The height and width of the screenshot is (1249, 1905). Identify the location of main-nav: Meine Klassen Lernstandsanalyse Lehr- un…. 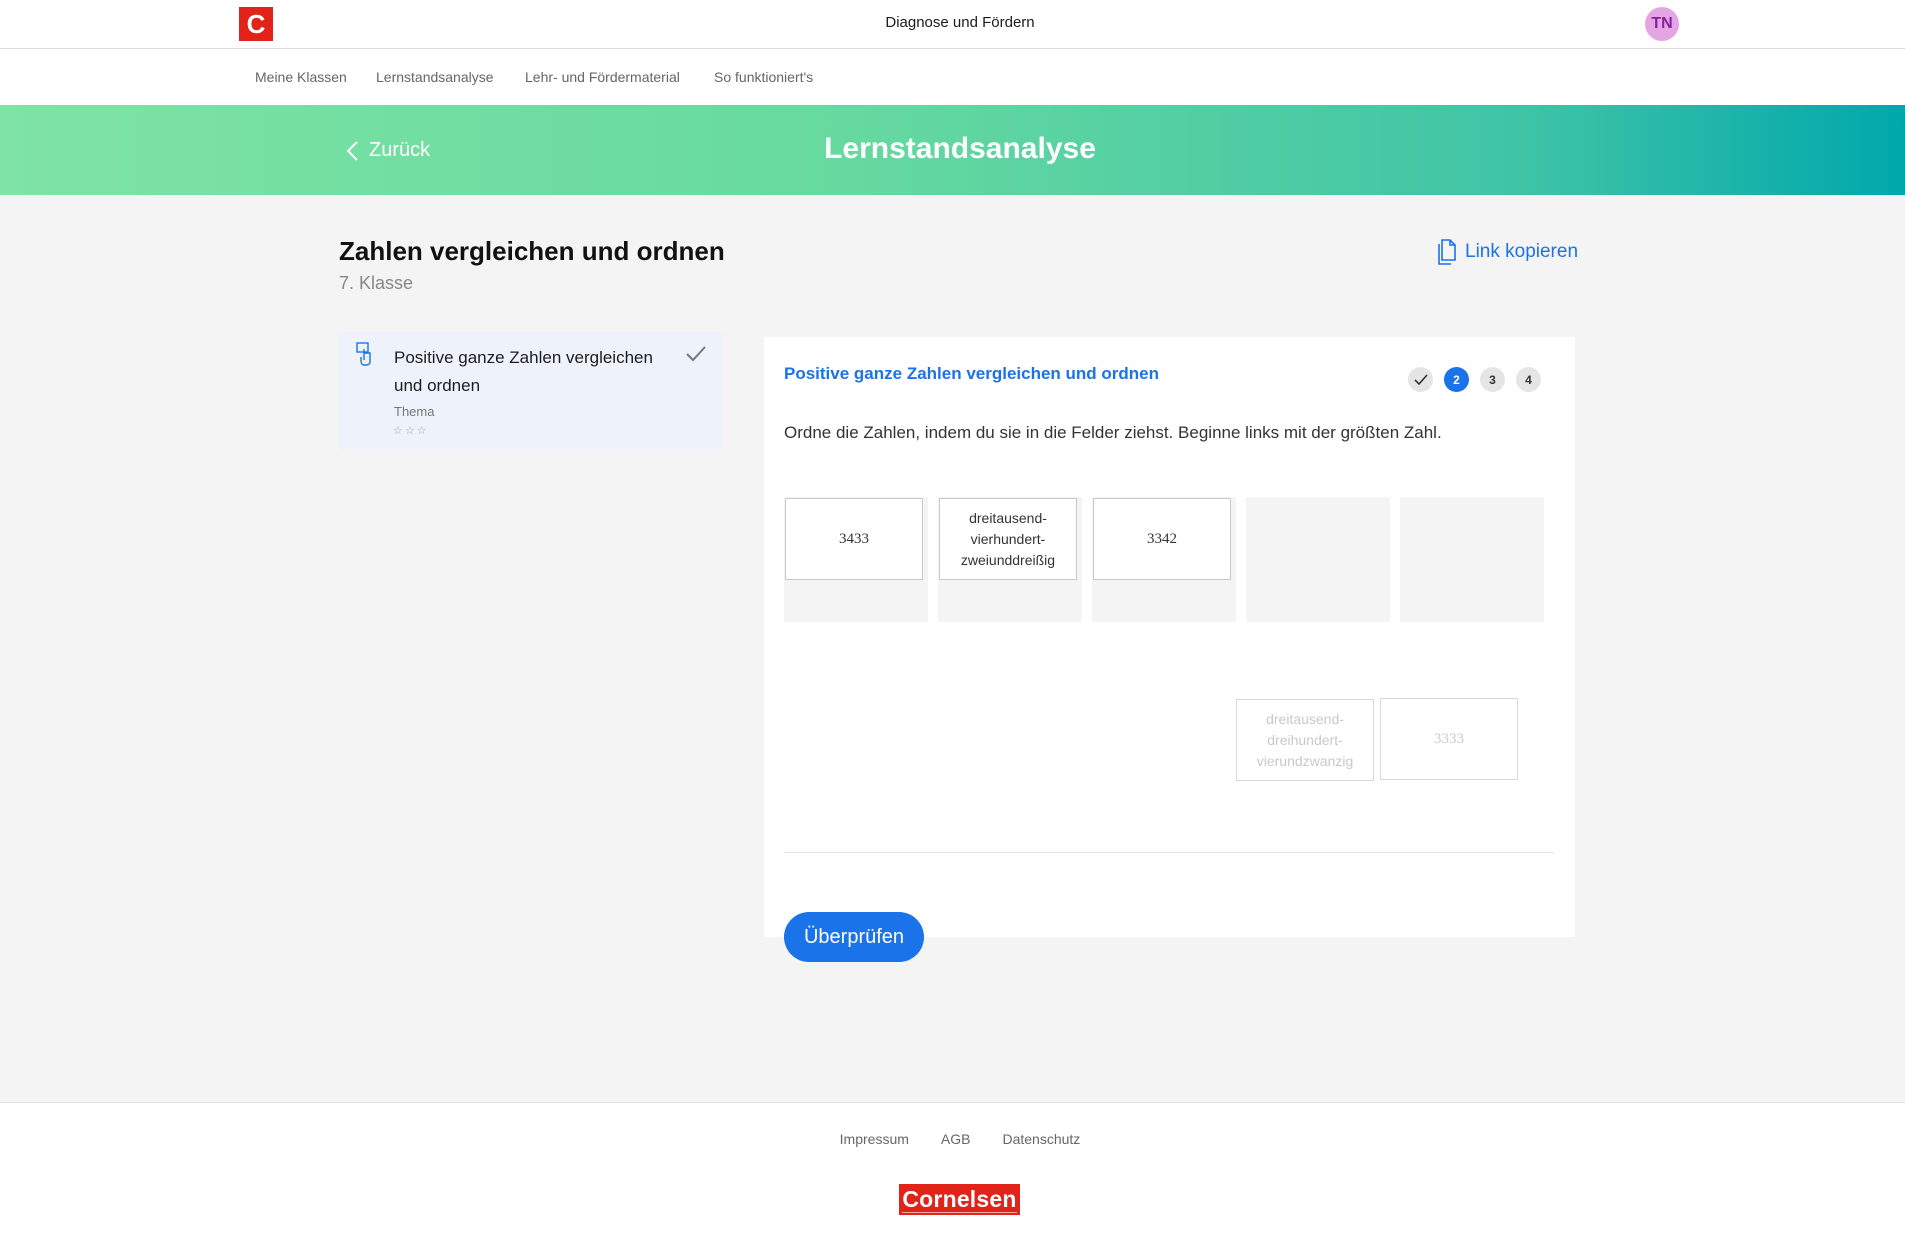
(952, 77).